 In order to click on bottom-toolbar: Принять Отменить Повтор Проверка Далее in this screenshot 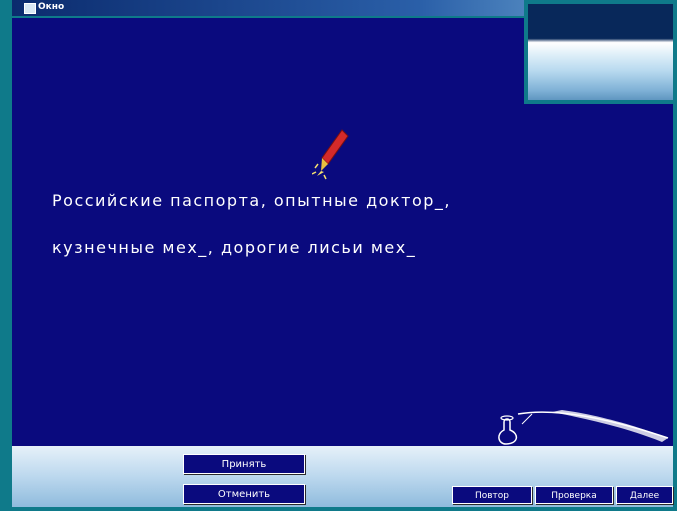, I will do `click(342, 476)`.